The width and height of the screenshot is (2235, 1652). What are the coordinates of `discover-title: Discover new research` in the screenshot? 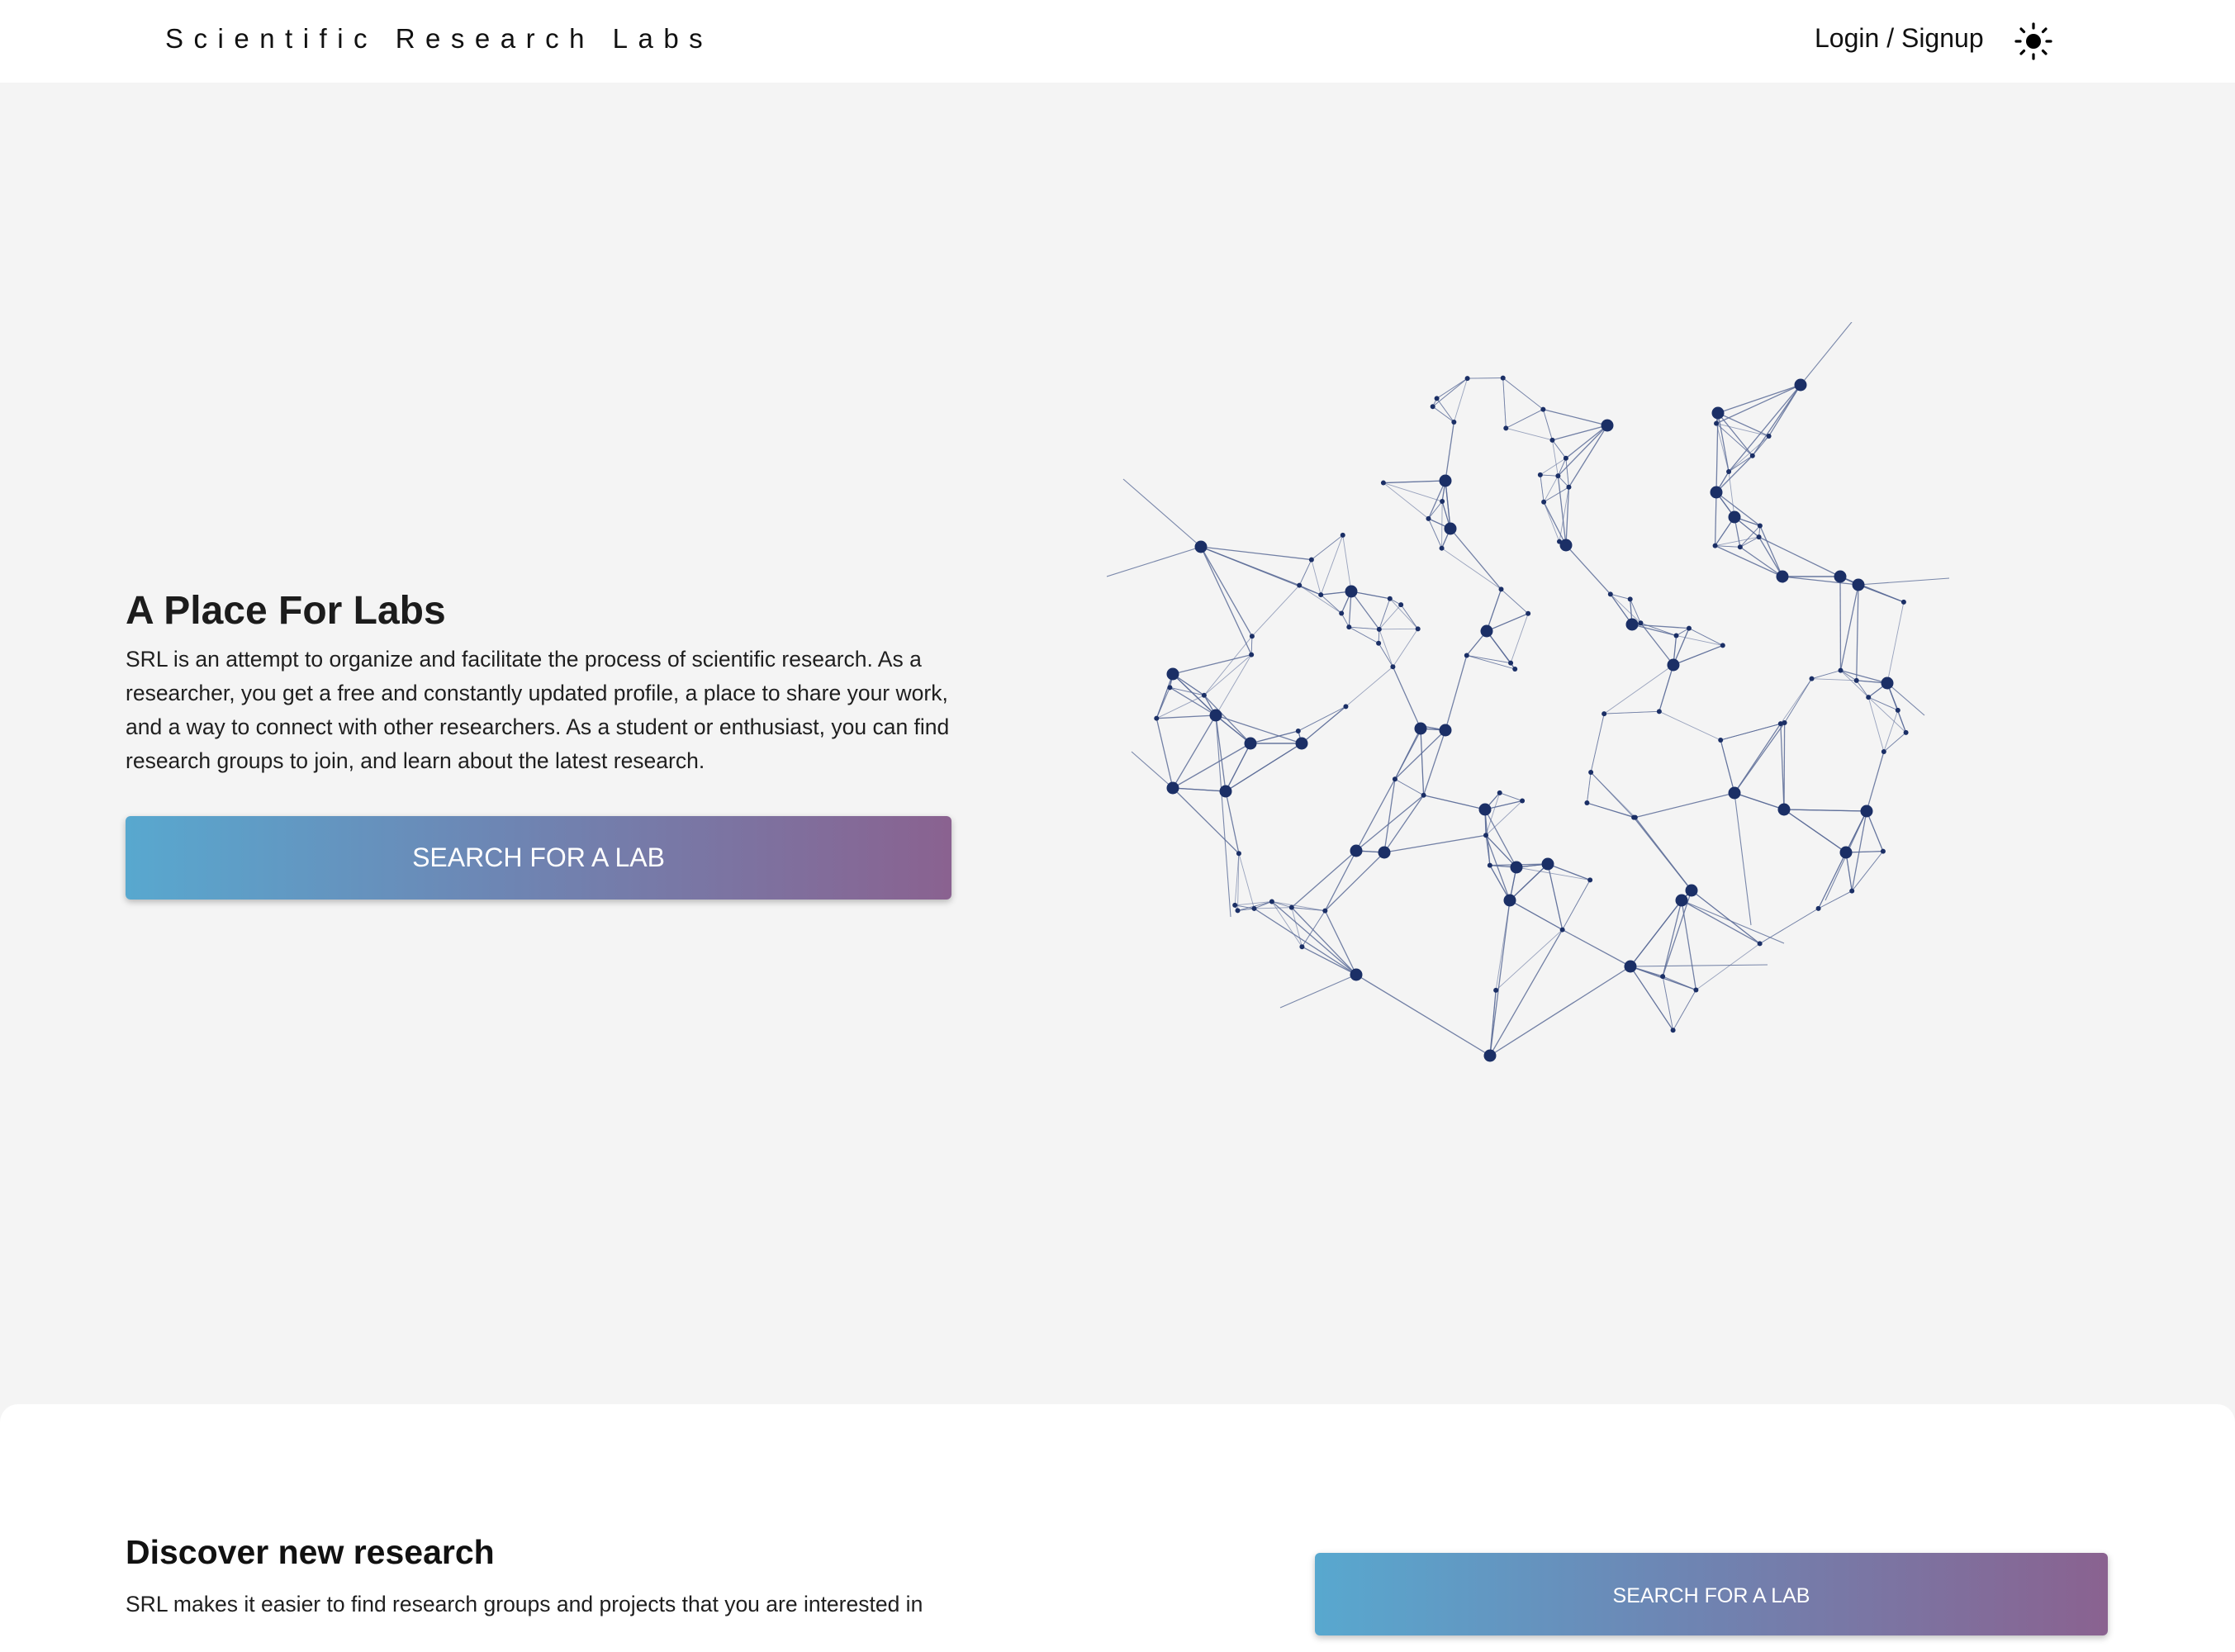 It's located at (310, 1552).